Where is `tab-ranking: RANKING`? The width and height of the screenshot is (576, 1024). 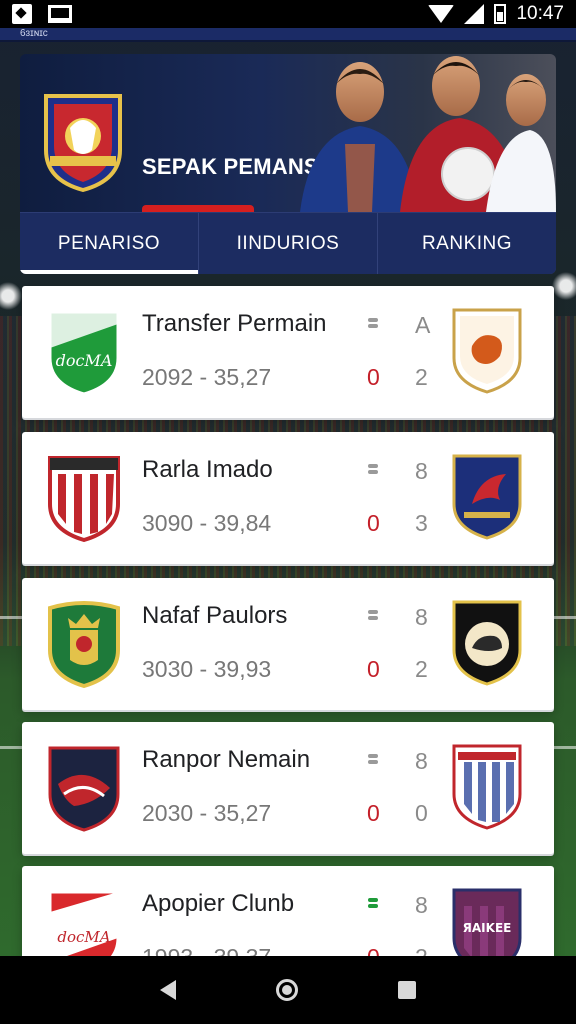 tab-ranking: RANKING is located at coordinates (466, 243).